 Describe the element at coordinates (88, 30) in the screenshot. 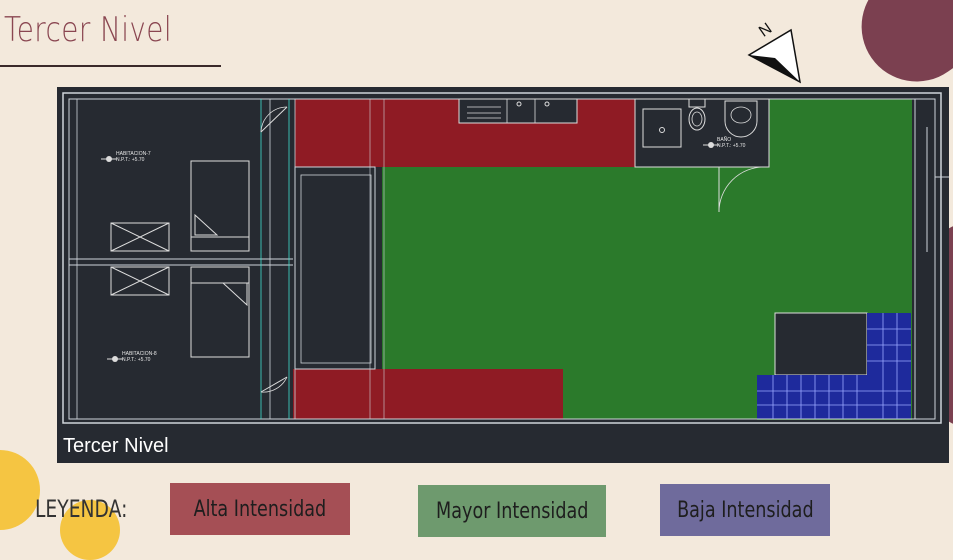

I see `page-title: Tercer Nivel` at that location.